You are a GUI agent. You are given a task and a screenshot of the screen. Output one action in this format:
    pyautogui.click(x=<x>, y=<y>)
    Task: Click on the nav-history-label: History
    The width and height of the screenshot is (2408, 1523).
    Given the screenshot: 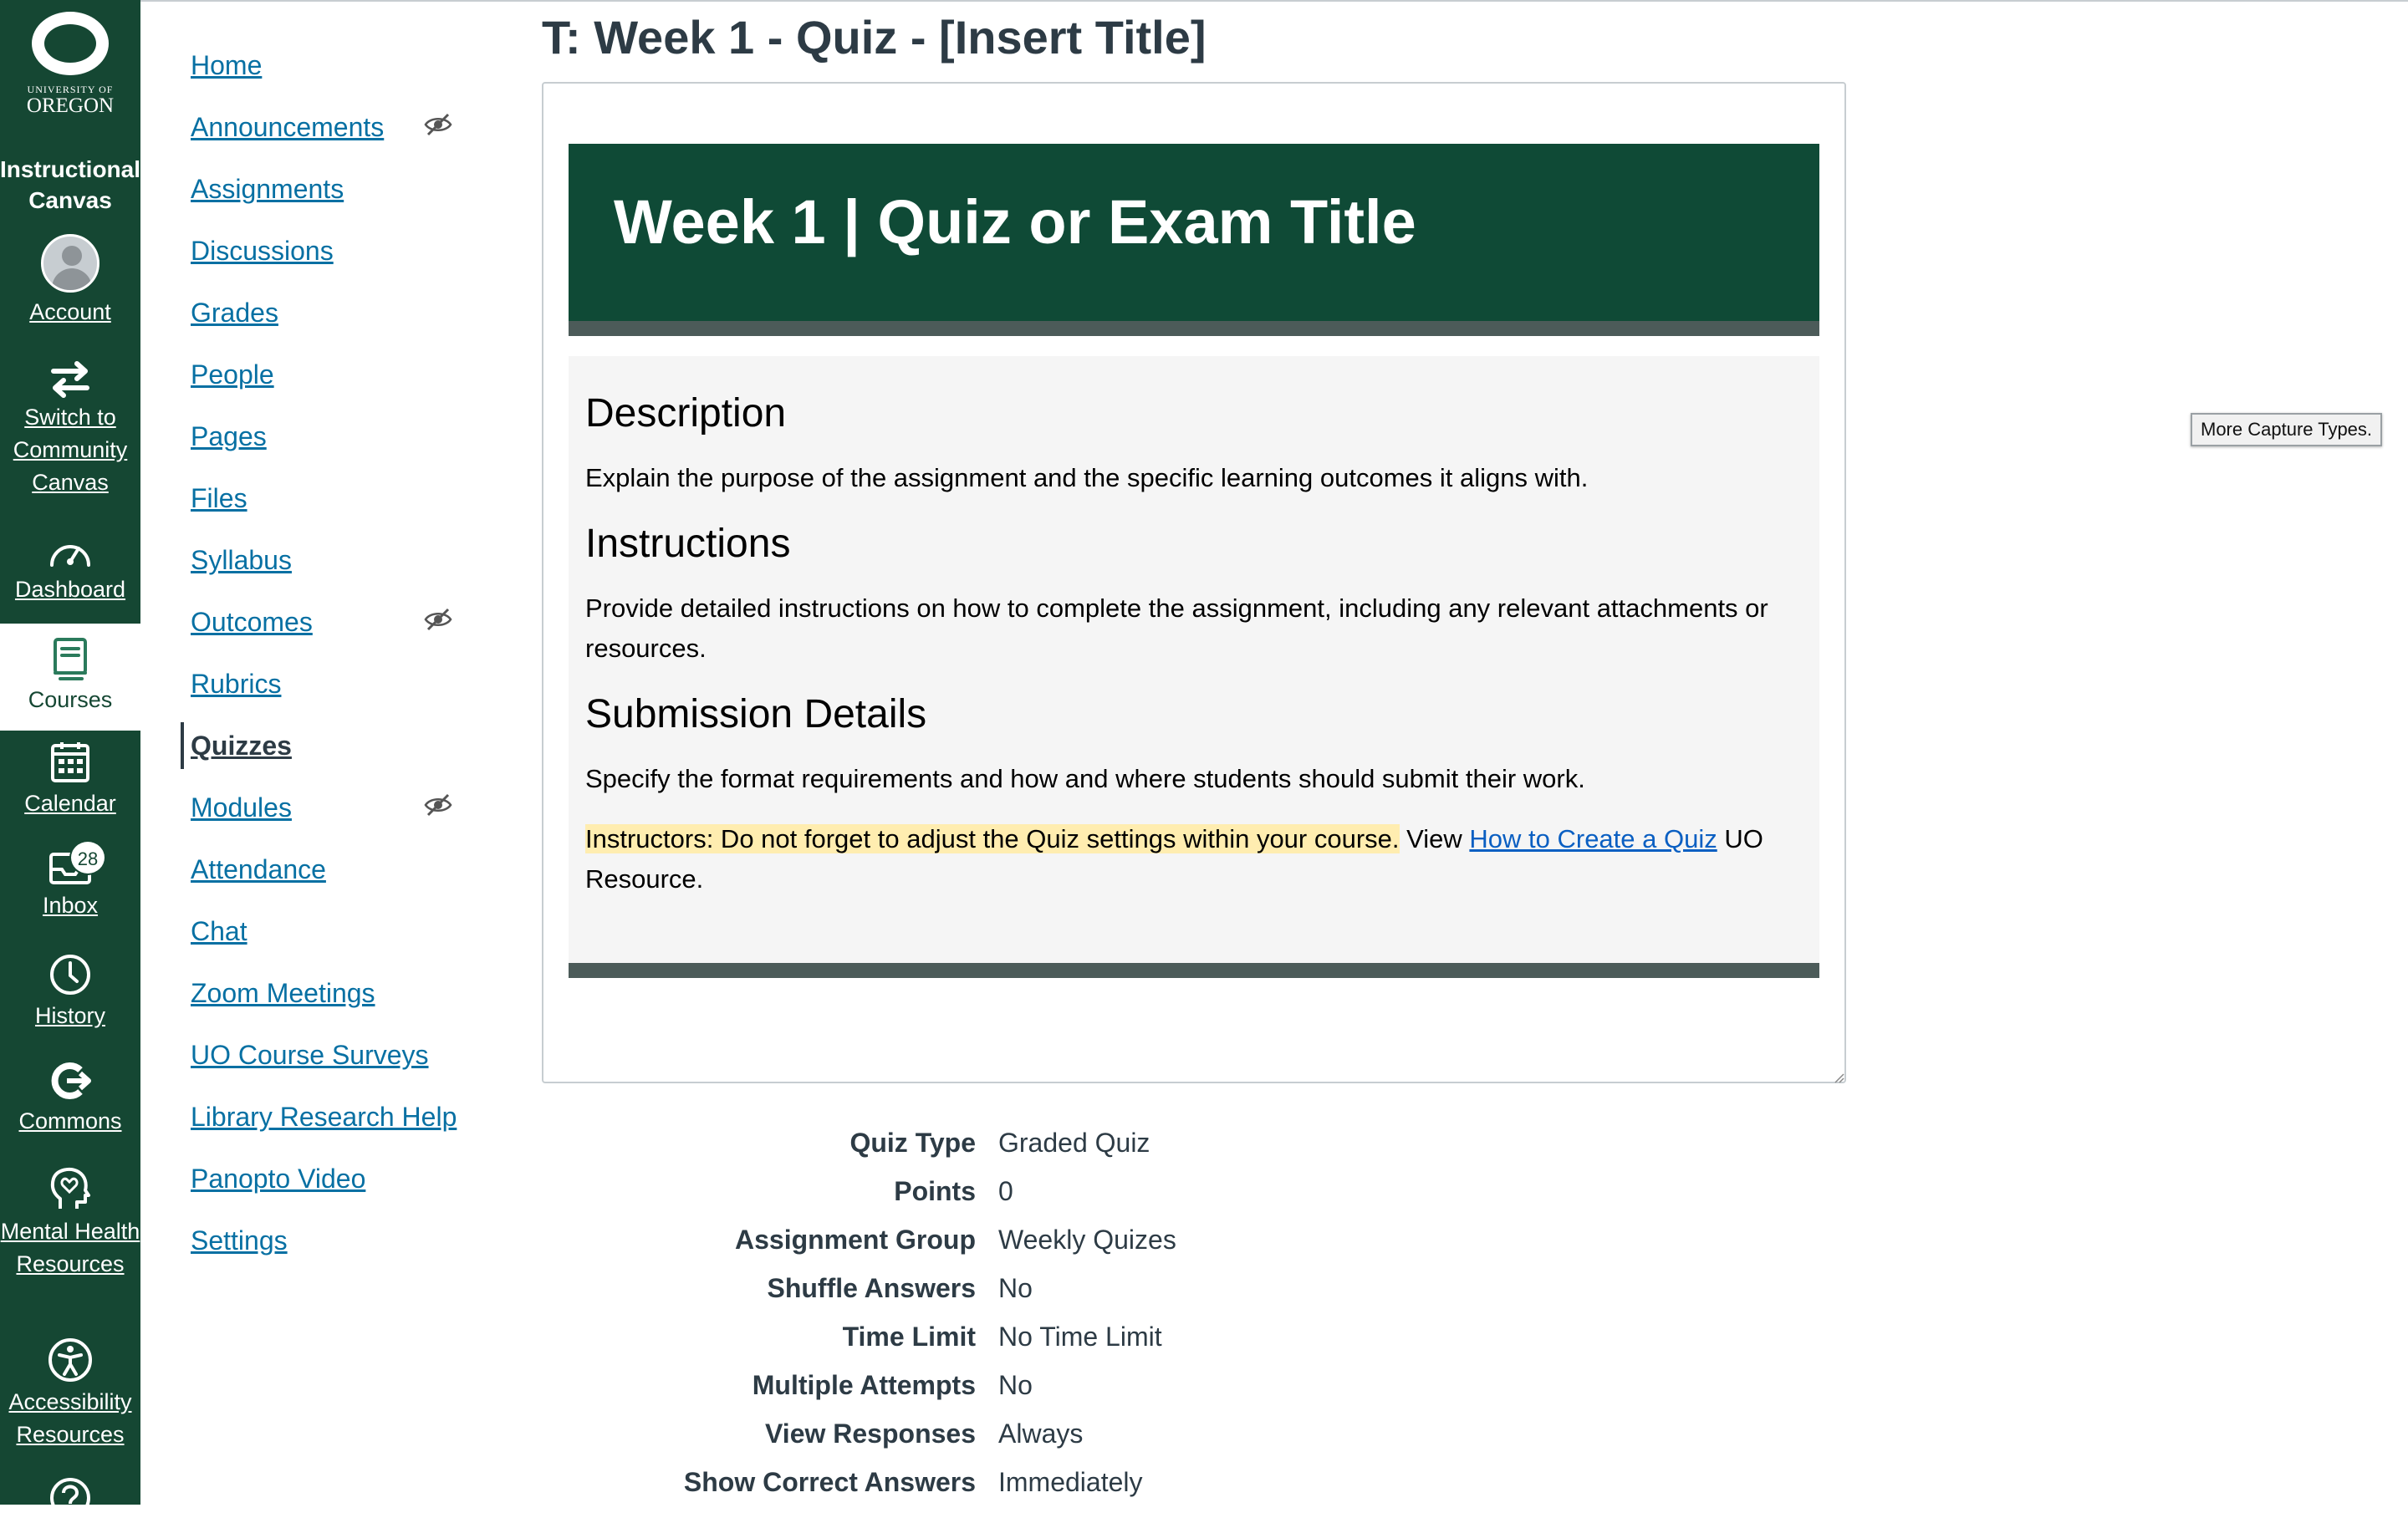 What is the action you would take?
    pyautogui.click(x=69, y=1016)
    